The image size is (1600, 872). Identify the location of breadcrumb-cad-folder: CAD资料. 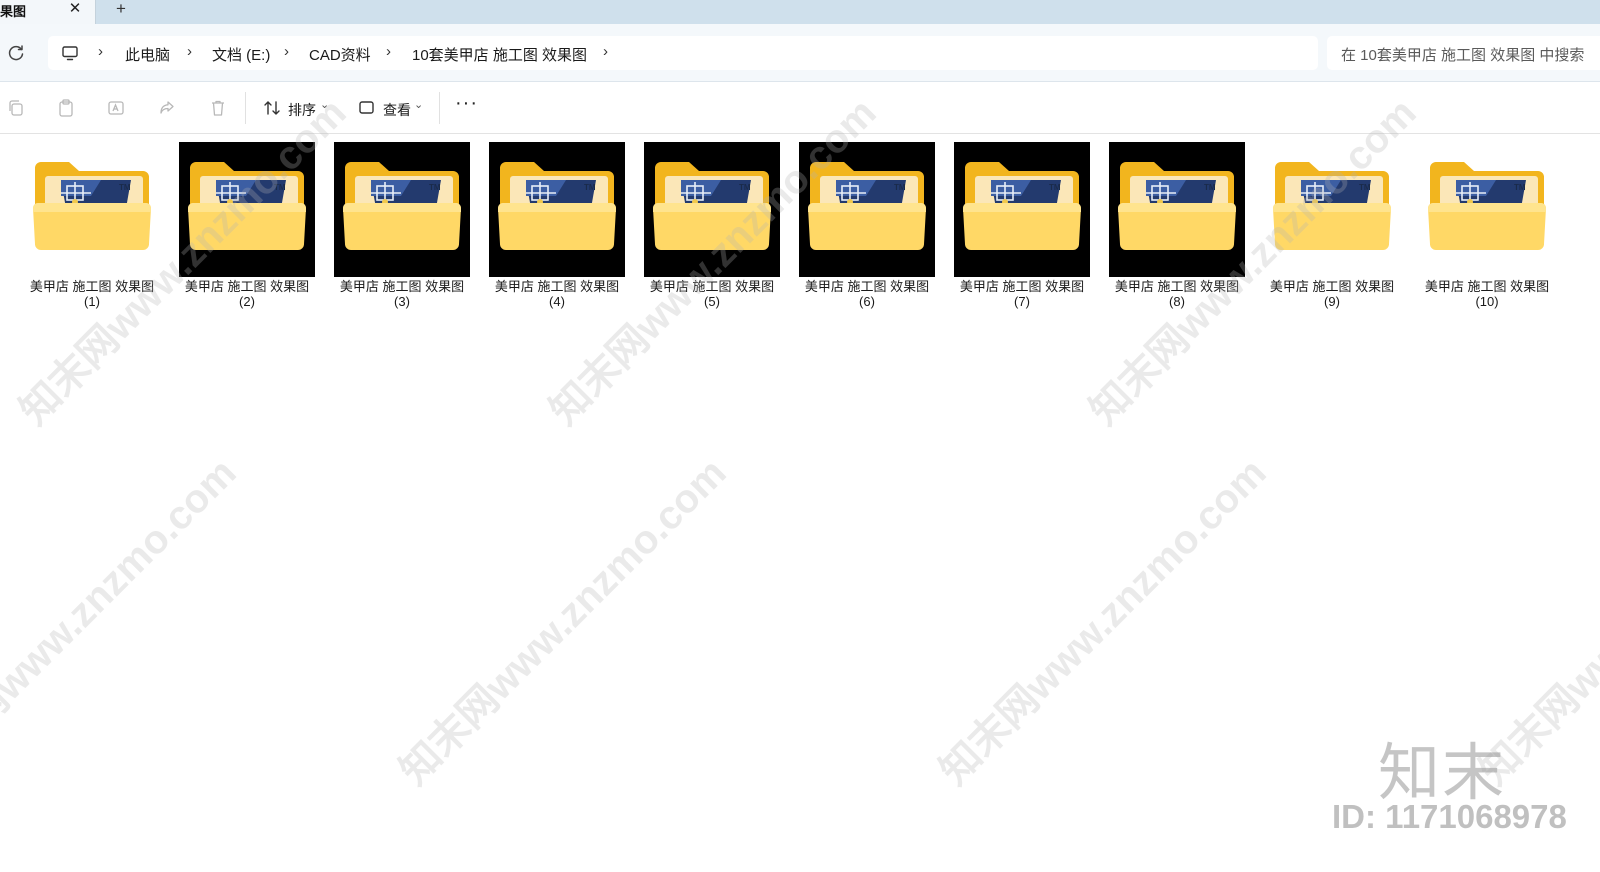
(340, 54).